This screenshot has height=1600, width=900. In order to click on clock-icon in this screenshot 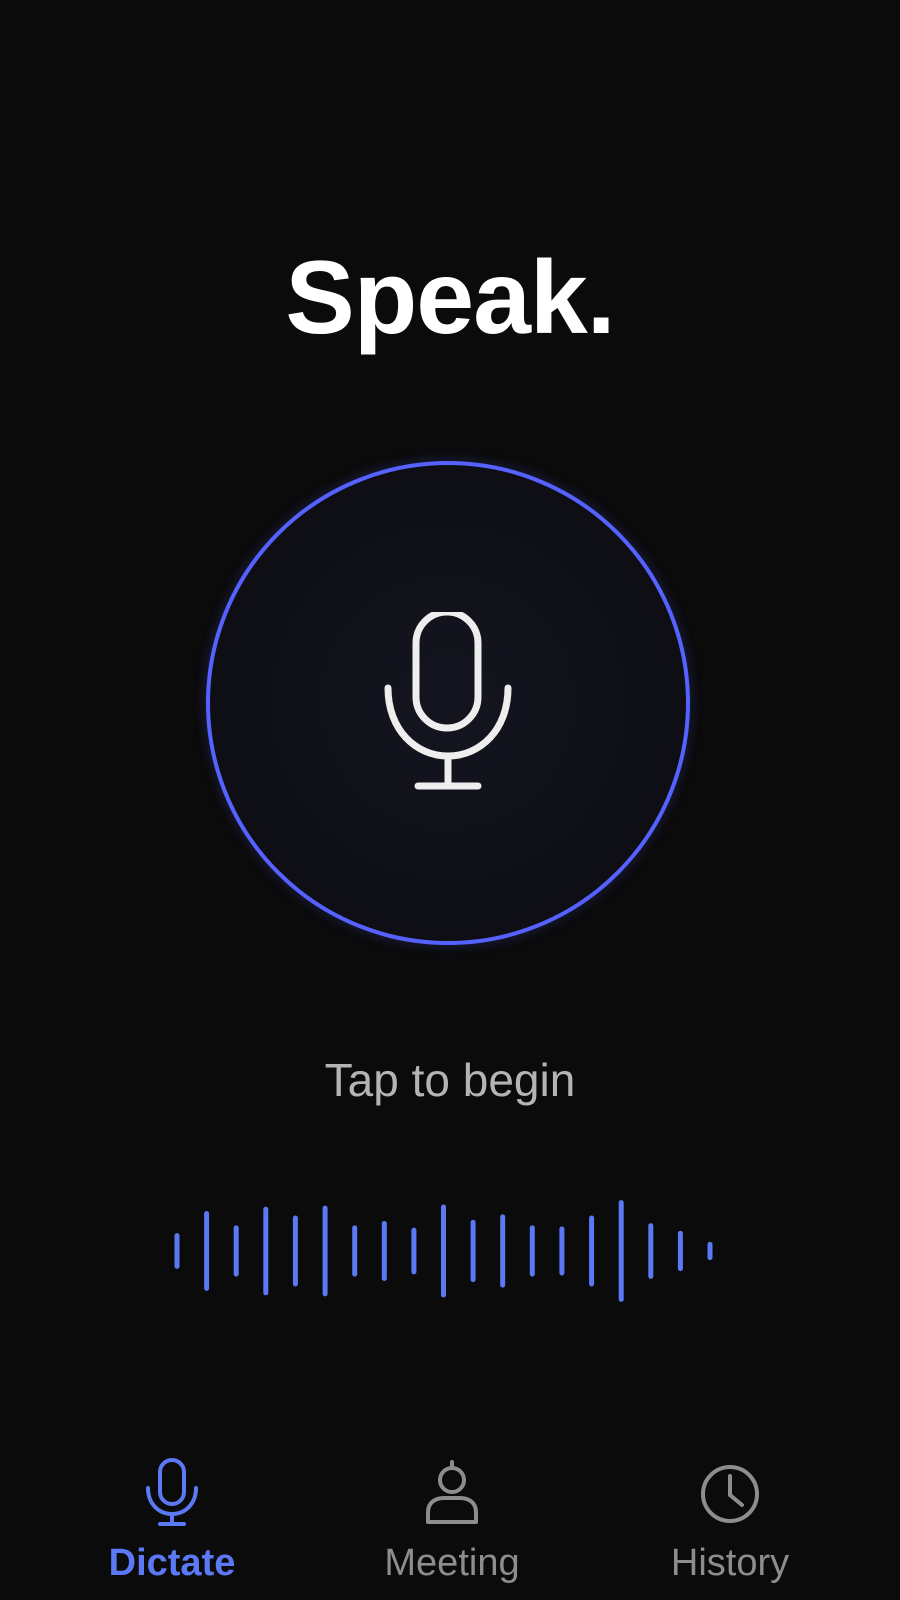, I will do `click(730, 1494)`.